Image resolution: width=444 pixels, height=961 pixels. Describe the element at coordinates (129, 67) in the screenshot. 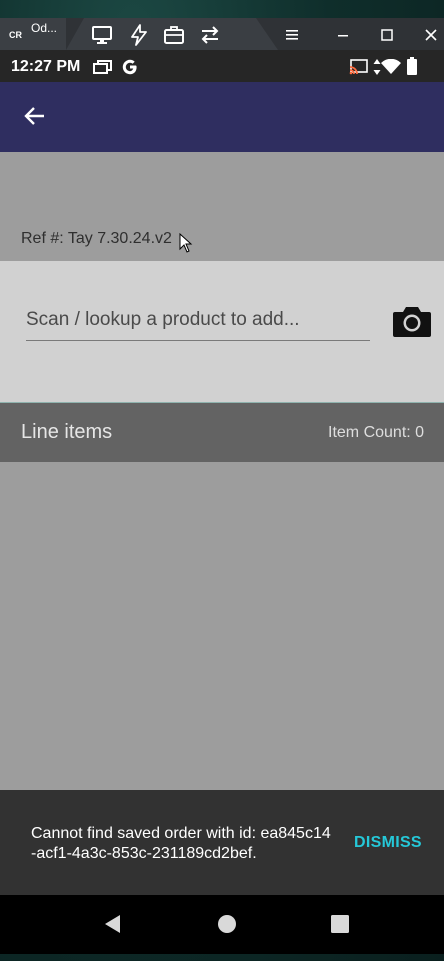

I see `google-icon` at that location.